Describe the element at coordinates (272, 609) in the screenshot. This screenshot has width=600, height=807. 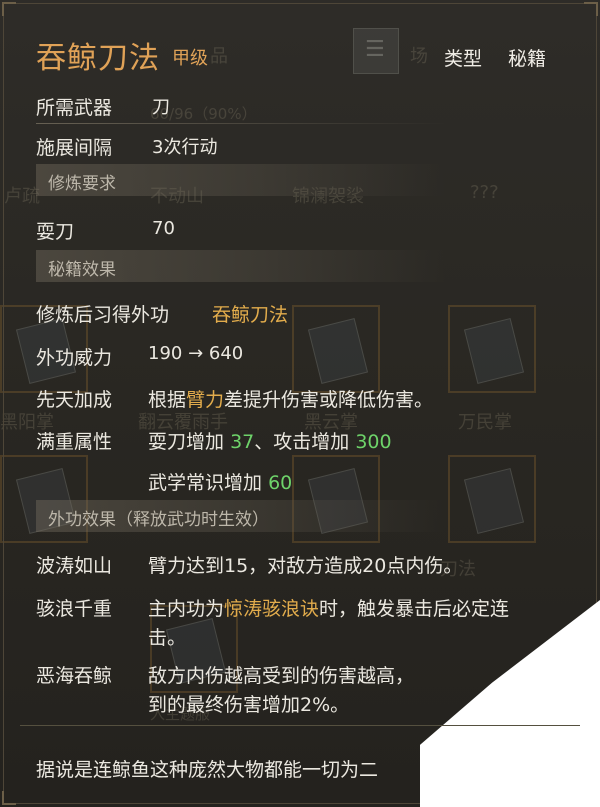
I see `inner-skill-name: 惊涛骇浪诀` at that location.